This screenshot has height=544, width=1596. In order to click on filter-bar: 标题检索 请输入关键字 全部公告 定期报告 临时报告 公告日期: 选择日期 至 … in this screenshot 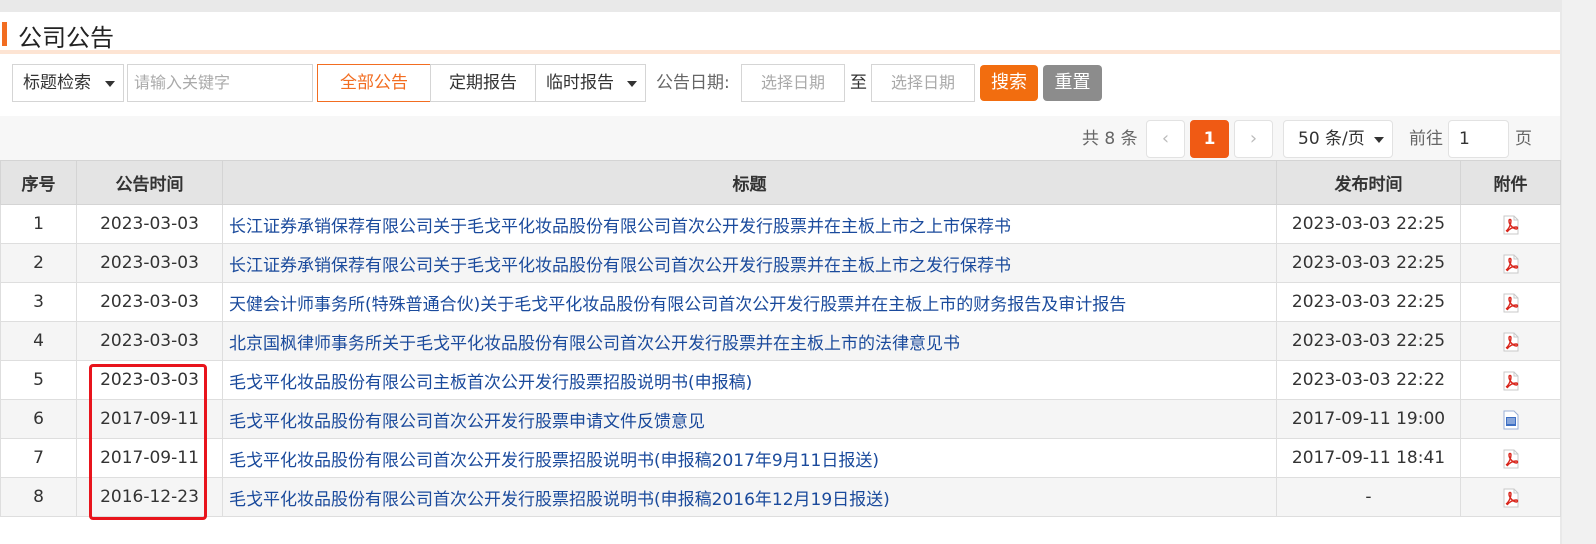, I will do `click(780, 86)`.